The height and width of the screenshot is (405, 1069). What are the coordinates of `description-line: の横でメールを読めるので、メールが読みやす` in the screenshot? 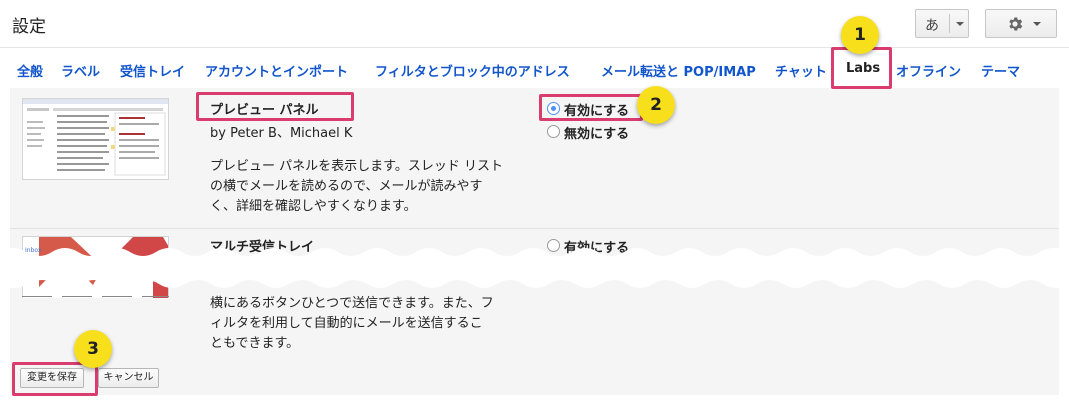 It's located at (346, 186).